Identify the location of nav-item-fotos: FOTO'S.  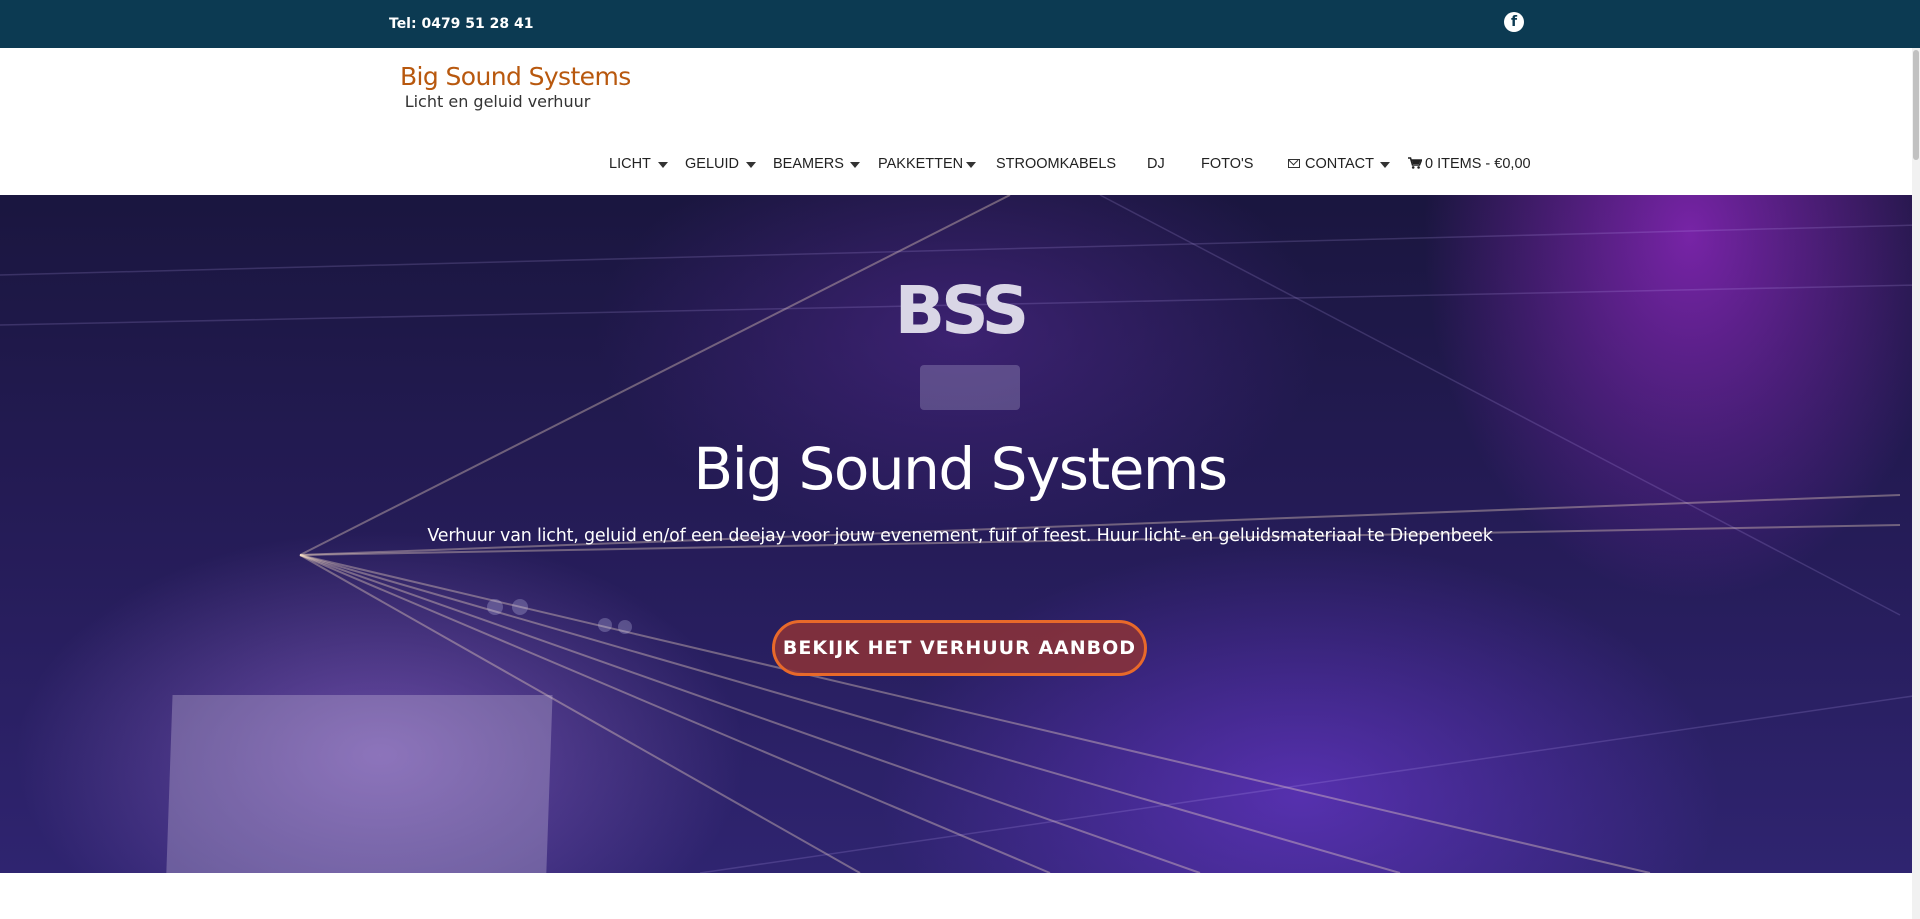
(1227, 164).